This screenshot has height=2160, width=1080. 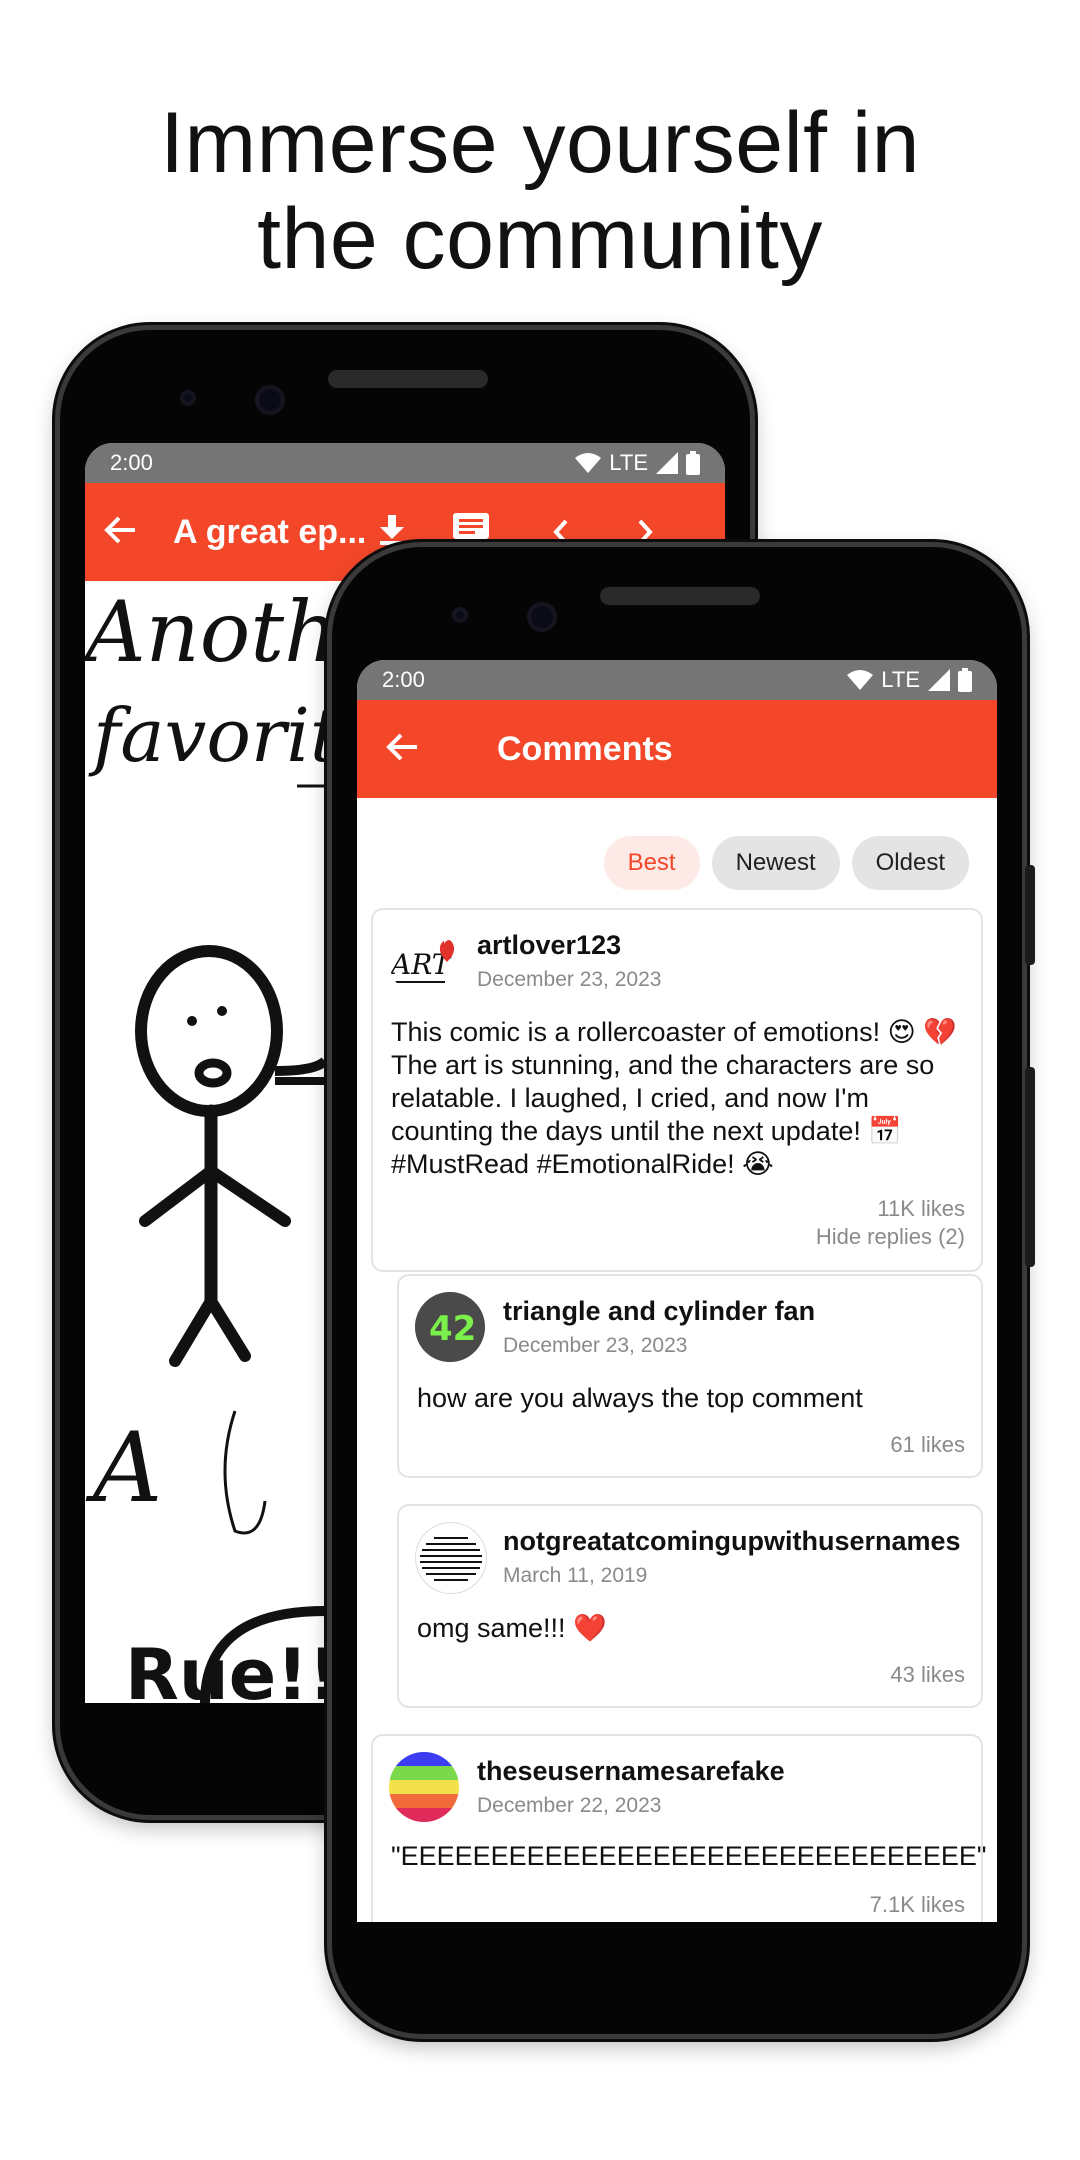 What do you see at coordinates (927, 1675) in the screenshot?
I see `comment-likes: 43 likes` at bounding box center [927, 1675].